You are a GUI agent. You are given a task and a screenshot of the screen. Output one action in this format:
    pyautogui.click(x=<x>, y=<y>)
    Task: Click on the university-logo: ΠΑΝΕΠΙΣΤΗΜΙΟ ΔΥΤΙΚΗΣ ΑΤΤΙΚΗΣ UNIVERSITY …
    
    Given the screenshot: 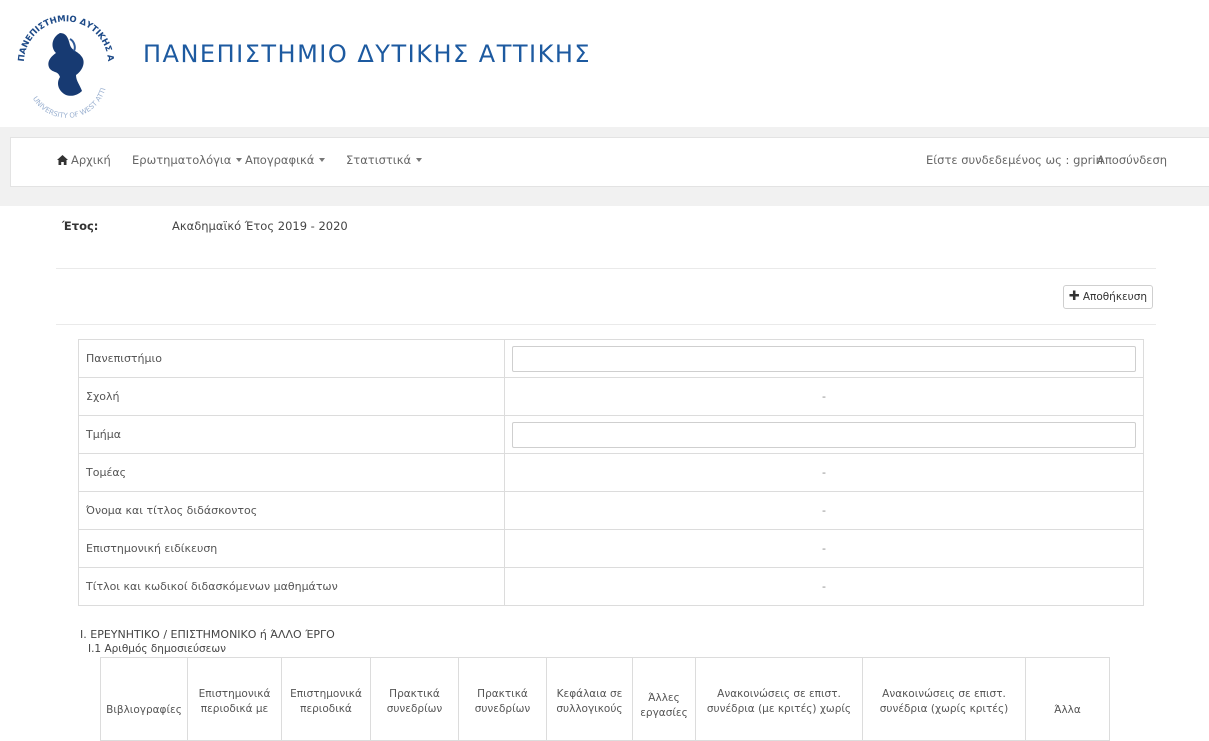 What is the action you would take?
    pyautogui.click(x=65, y=64)
    